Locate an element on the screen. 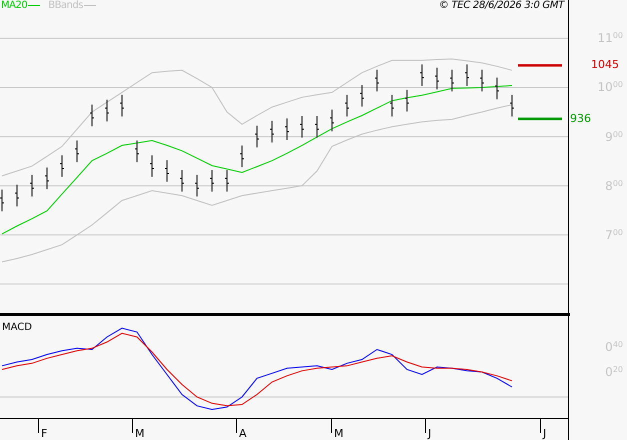  chart-title: MACD is located at coordinates (17, 327).